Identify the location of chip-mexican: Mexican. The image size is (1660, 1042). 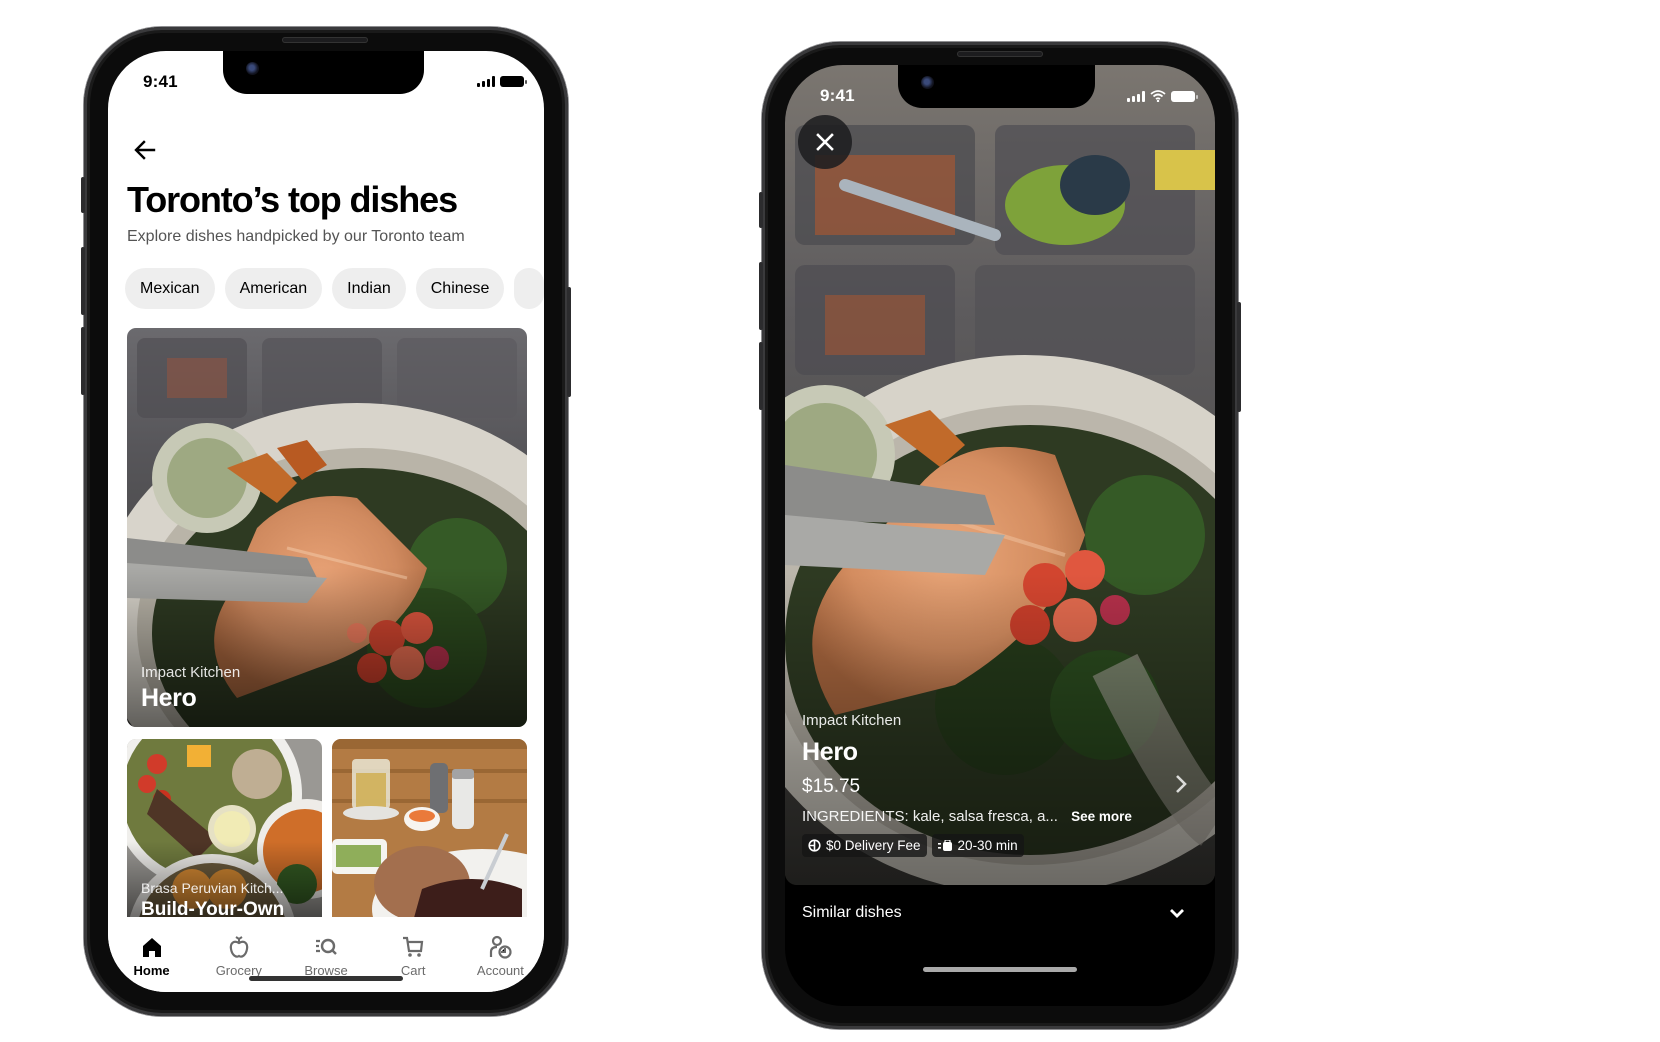
(170, 288).